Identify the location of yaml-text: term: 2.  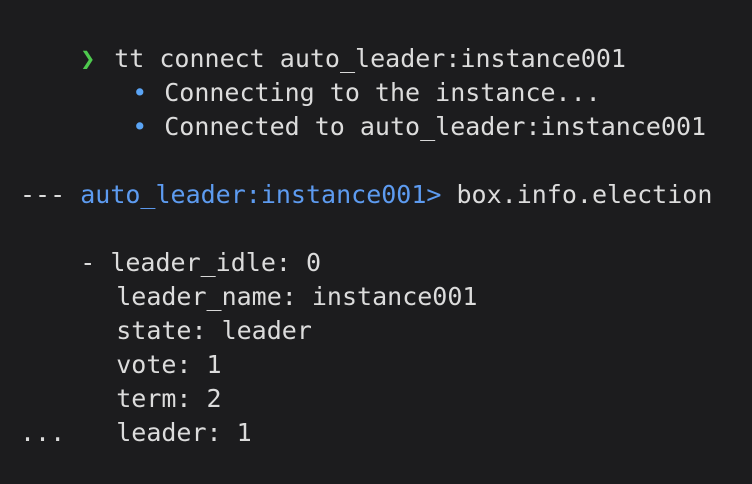
(169, 398).